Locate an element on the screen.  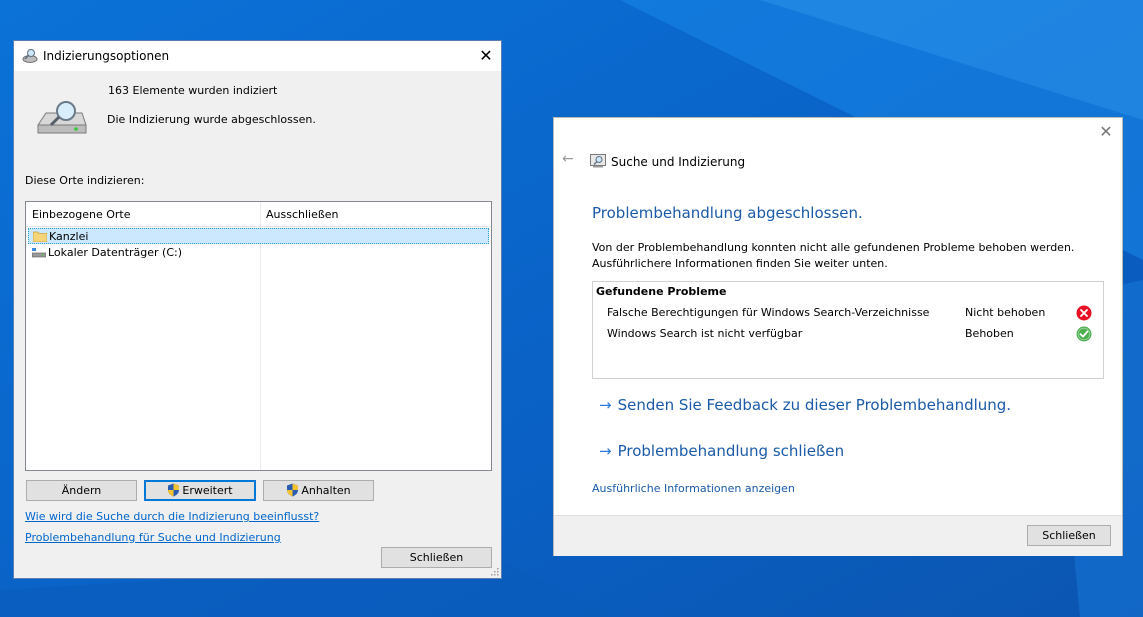
column-header-included: Einbezogene Orte is located at coordinates (81, 214).